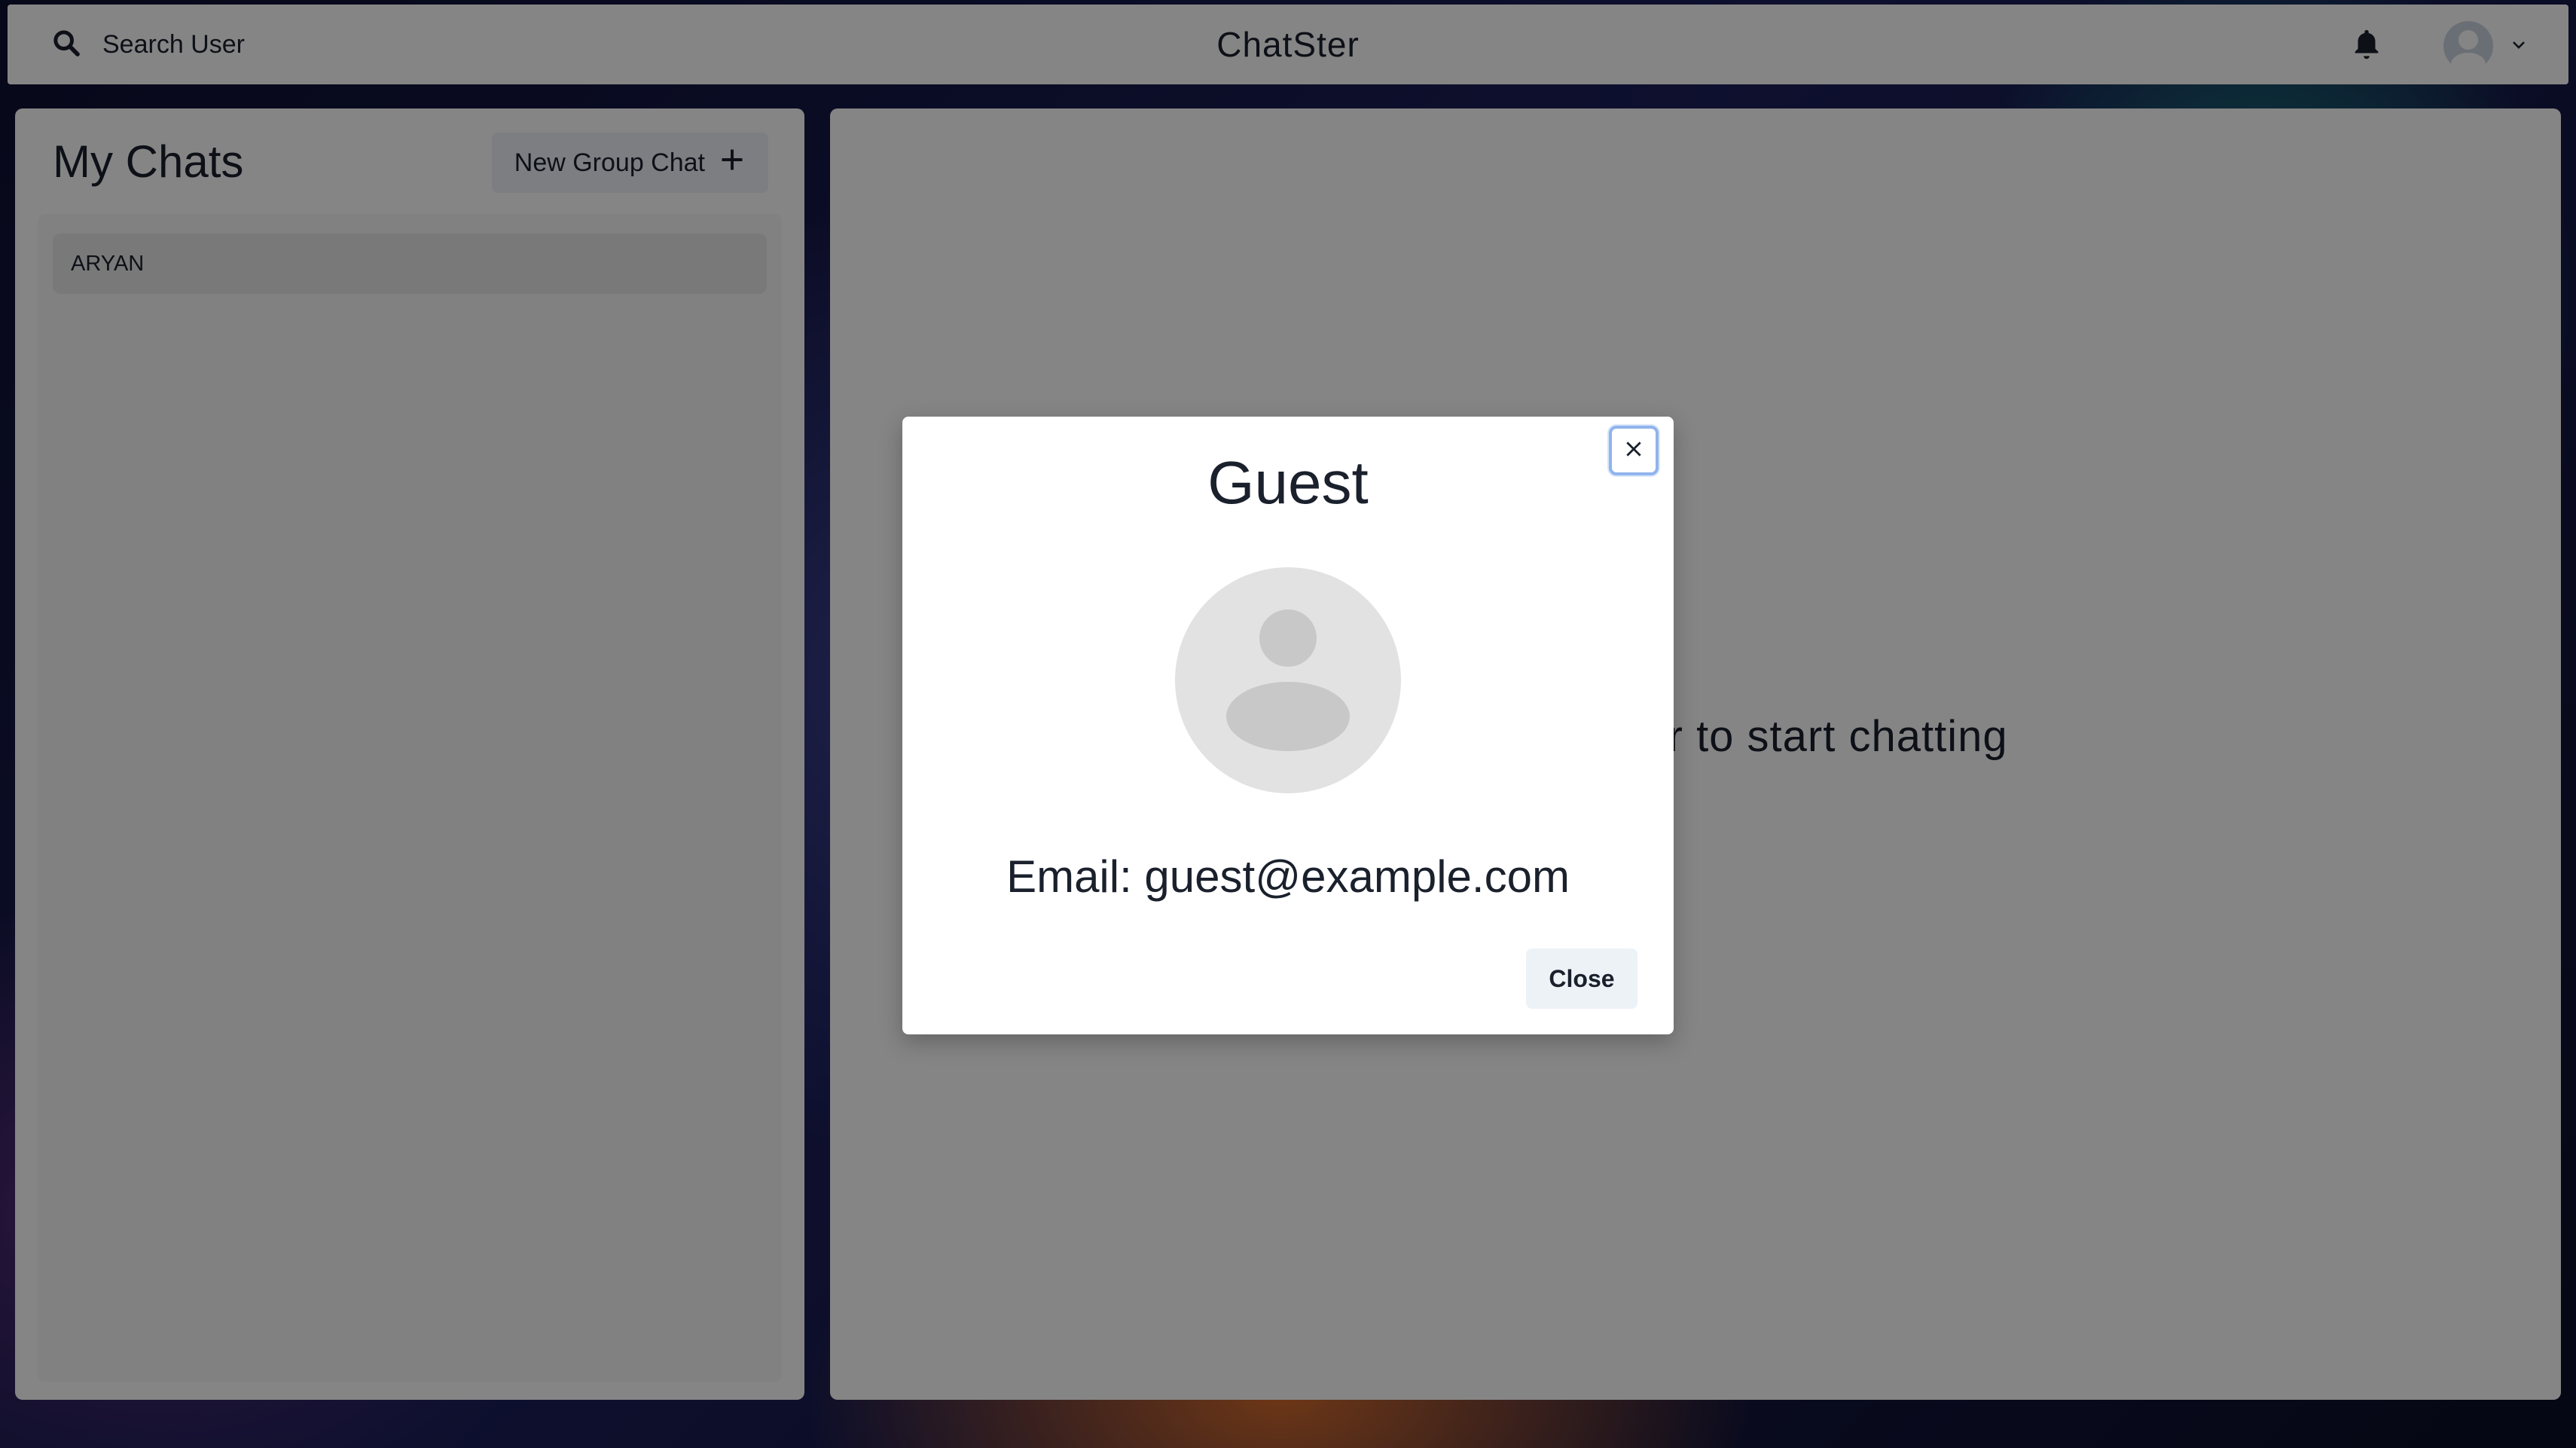 The height and width of the screenshot is (1448, 2576). I want to click on modal-title: Guest, so click(1288, 482).